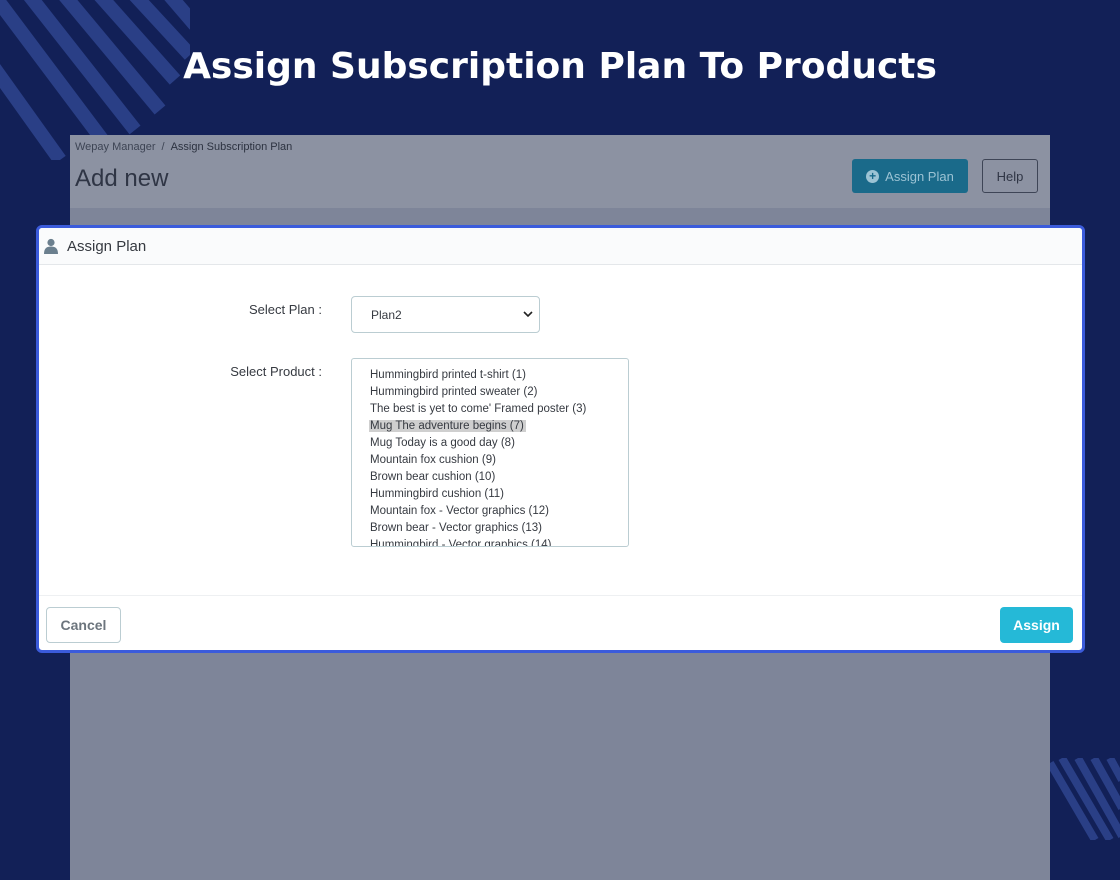 The width and height of the screenshot is (1120, 880). I want to click on decorative-stripes-bottom-right, so click(1085, 799).